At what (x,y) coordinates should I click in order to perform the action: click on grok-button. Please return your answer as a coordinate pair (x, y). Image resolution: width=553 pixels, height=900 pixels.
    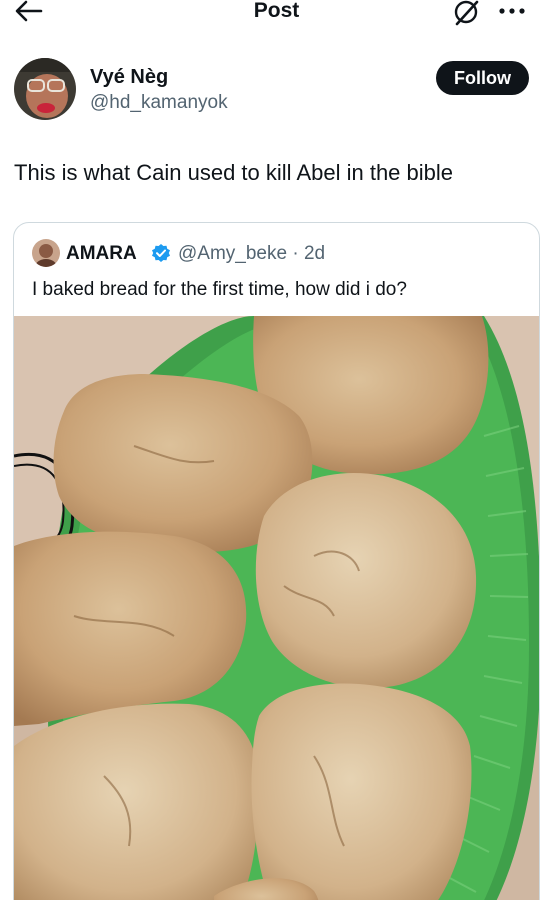
    Looking at the image, I should click on (467, 13).